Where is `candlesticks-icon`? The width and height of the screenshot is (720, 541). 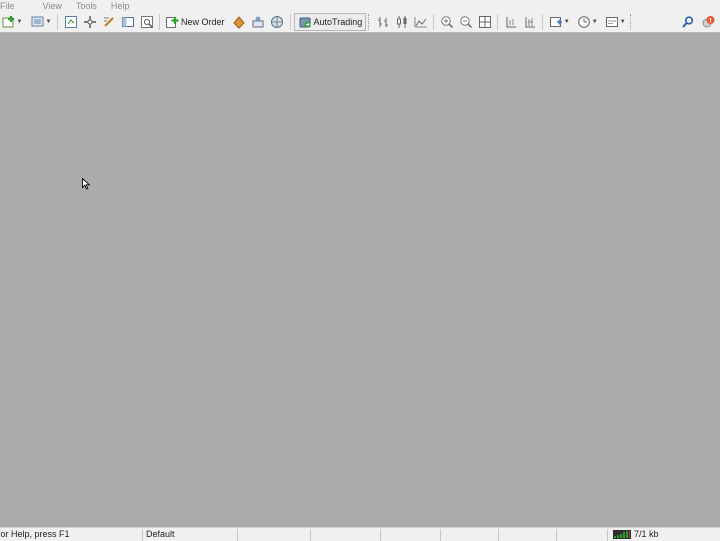
candlesticks-icon is located at coordinates (401, 22).